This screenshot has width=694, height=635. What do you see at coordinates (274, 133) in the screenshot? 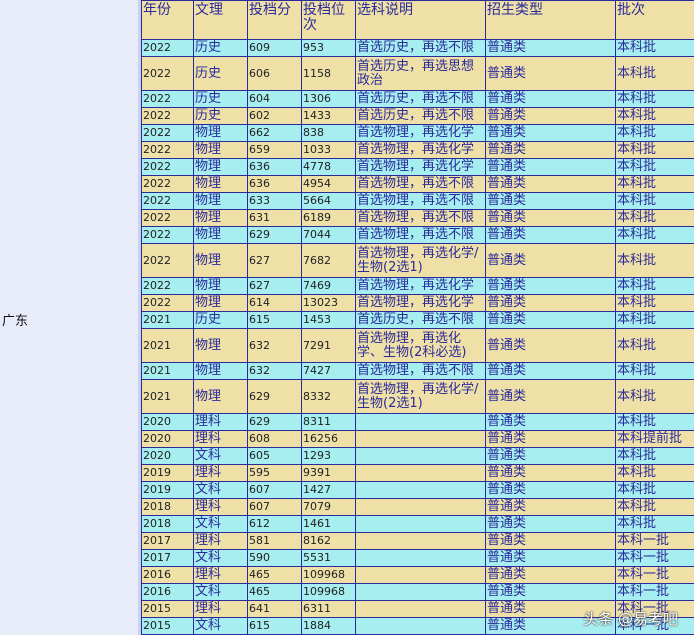
I see `cell-score: 662` at bounding box center [274, 133].